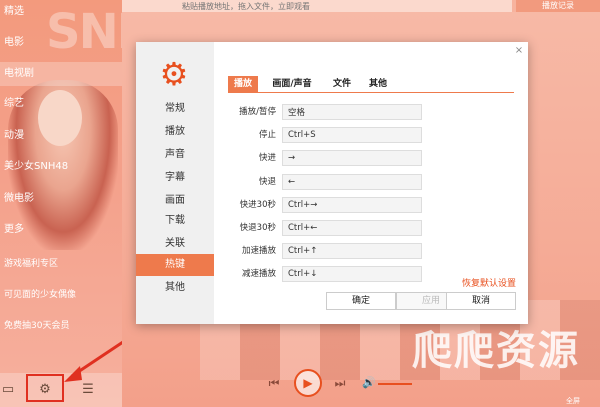  Describe the element at coordinates (481, 301) in the screenshot. I see `cancel-button: 取消` at that location.